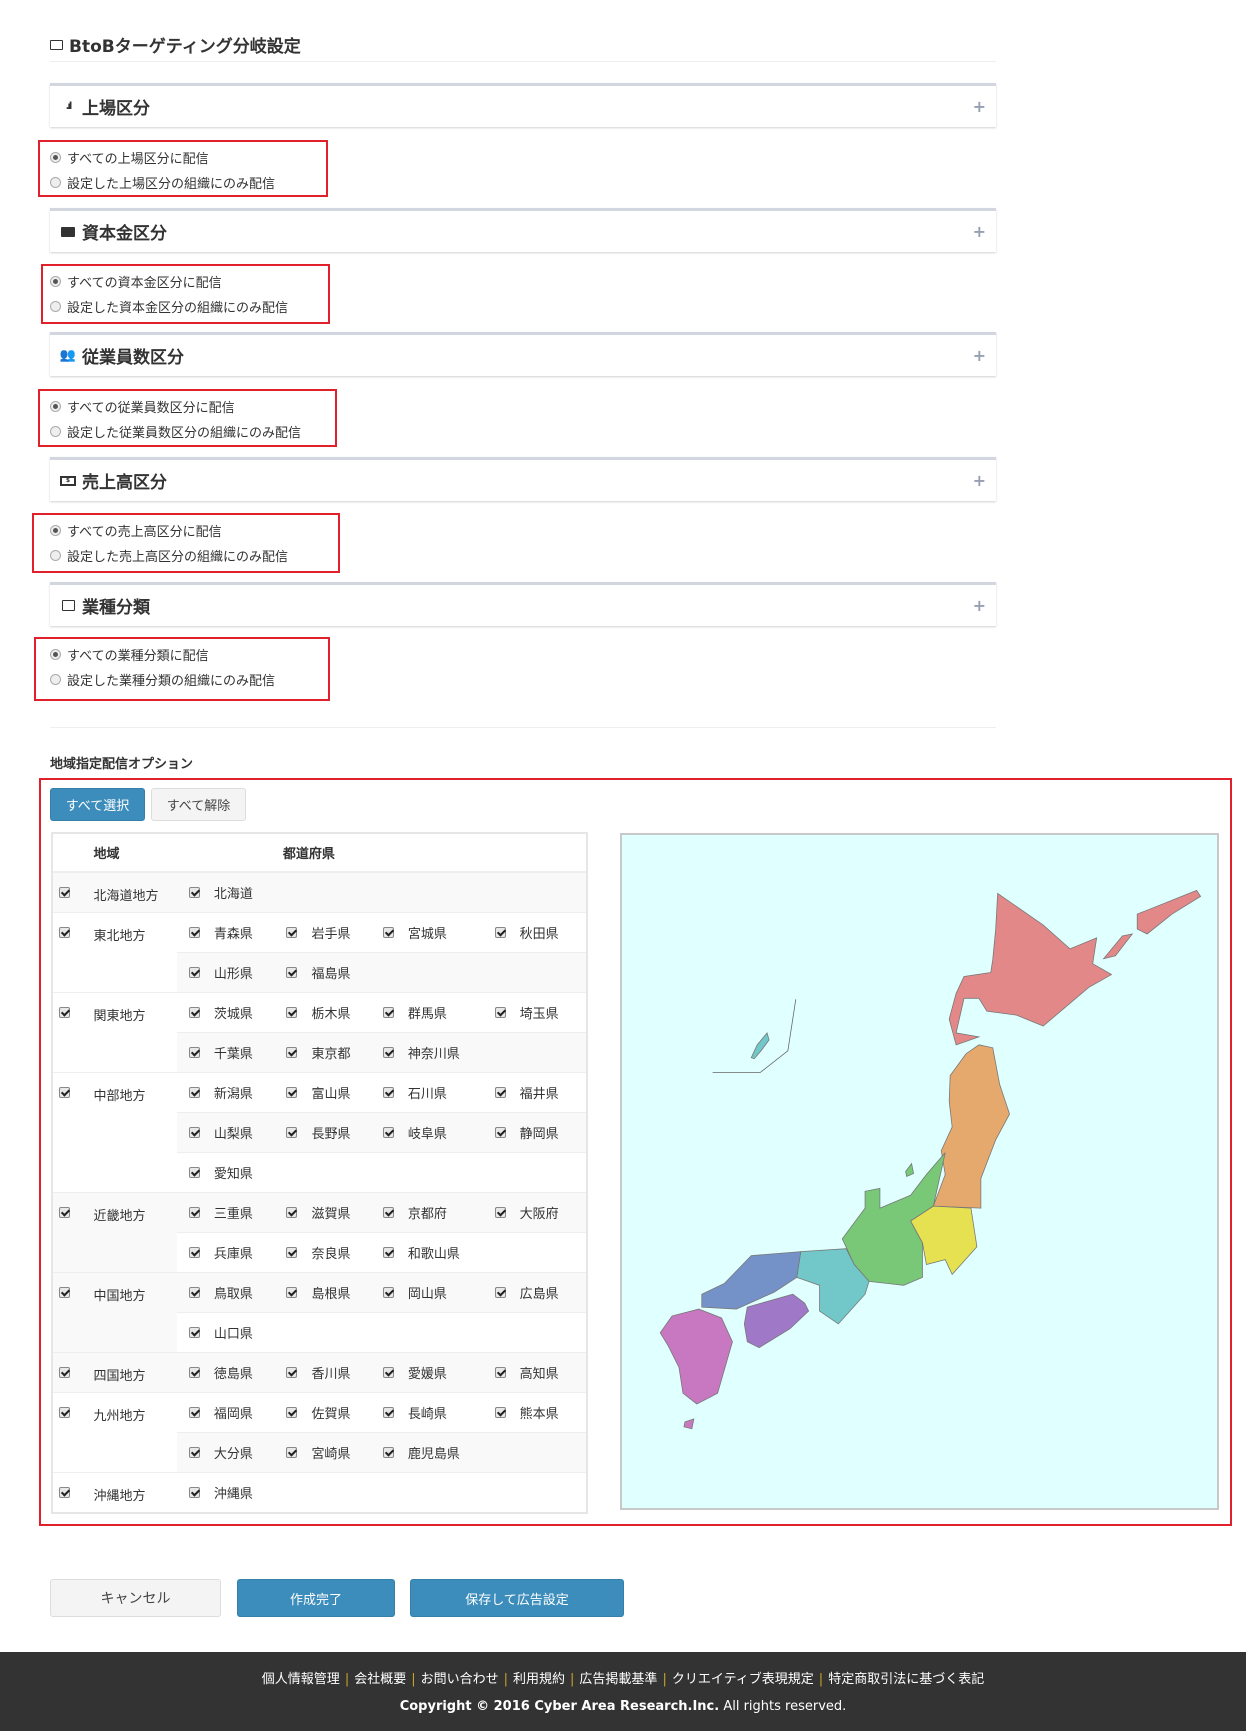 The image size is (1246, 1731). I want to click on map-region-hokkaido, so click(1030, 969).